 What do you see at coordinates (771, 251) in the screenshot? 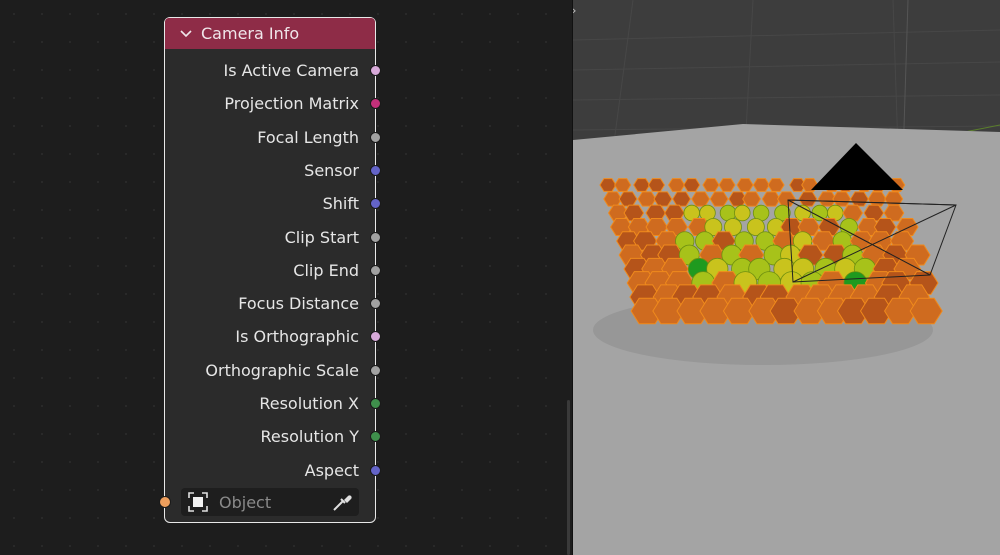
I see `instance-scatter` at bounding box center [771, 251].